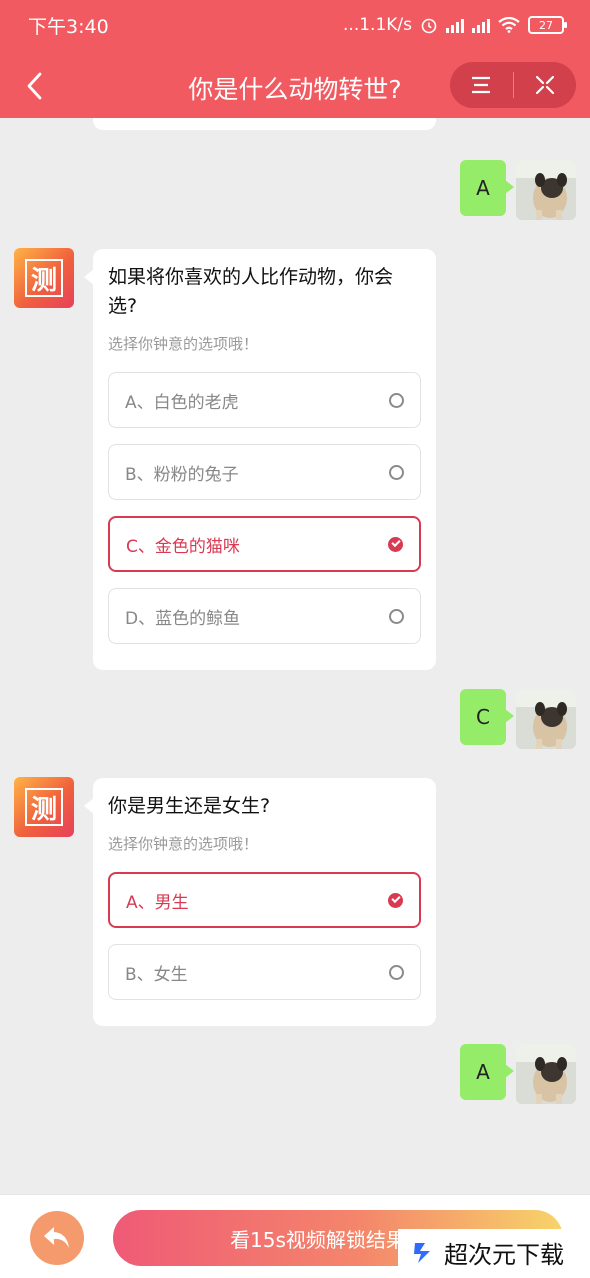 The image size is (590, 1278). I want to click on app-header: 下午3:40 ...1.1K/s 27 你是什么动物转世?, so click(295, 59).